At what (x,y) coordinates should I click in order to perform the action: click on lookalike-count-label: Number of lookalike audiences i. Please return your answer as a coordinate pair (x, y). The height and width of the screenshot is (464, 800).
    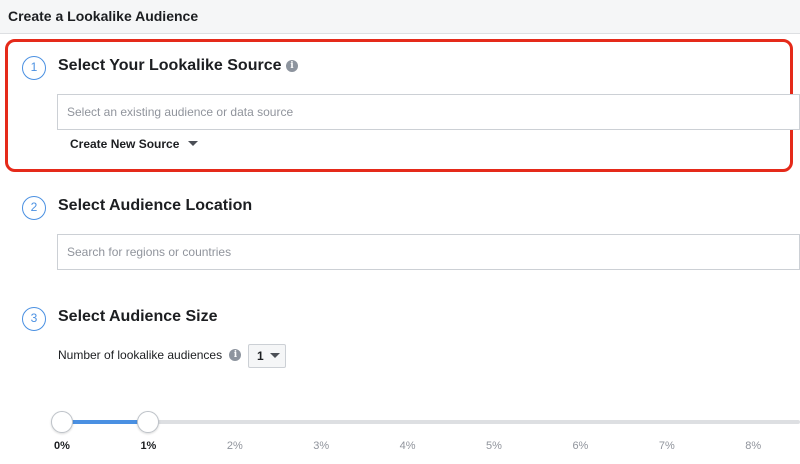
    Looking at the image, I should click on (150, 355).